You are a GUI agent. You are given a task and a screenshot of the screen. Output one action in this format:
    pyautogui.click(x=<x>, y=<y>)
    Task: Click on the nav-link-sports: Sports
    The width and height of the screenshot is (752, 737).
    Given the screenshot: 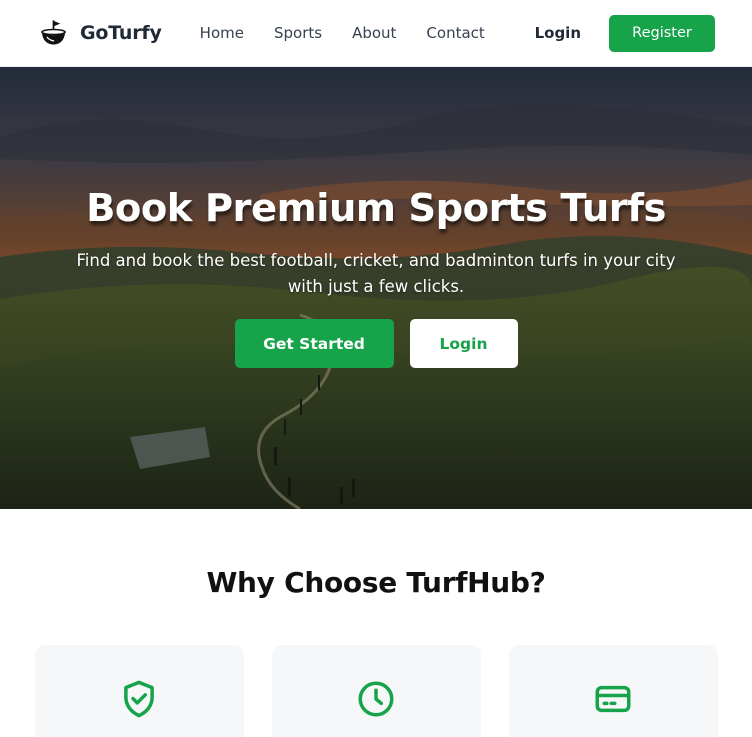 What is the action you would take?
    pyautogui.click(x=298, y=33)
    